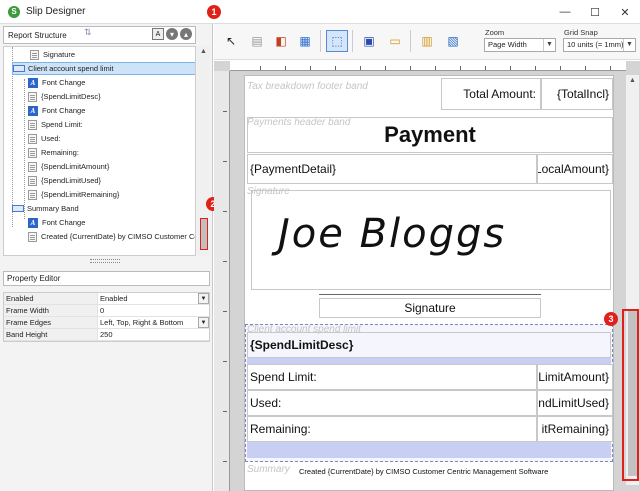 The width and height of the screenshot is (640, 491). What do you see at coordinates (429, 345) in the screenshot?
I see `spend-limit-desc-field: {SpendLimitDesc}` at bounding box center [429, 345].